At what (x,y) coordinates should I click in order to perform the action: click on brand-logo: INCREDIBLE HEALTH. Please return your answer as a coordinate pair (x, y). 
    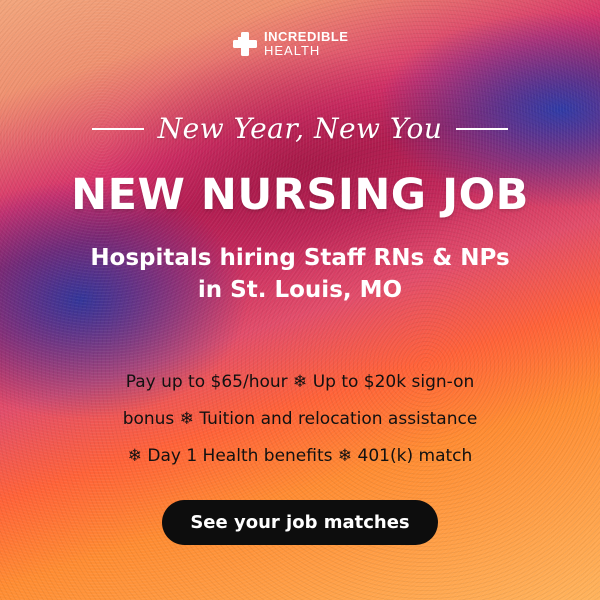
    Looking at the image, I should click on (290, 43).